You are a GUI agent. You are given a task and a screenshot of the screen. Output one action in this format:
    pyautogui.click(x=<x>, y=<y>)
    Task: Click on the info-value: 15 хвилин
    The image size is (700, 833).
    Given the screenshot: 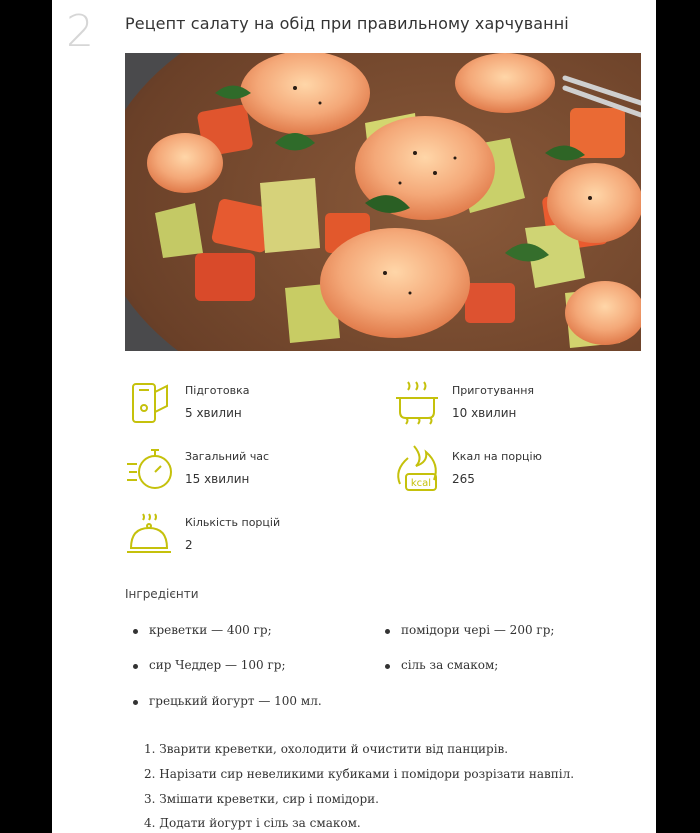 What is the action you would take?
    pyautogui.click(x=217, y=479)
    